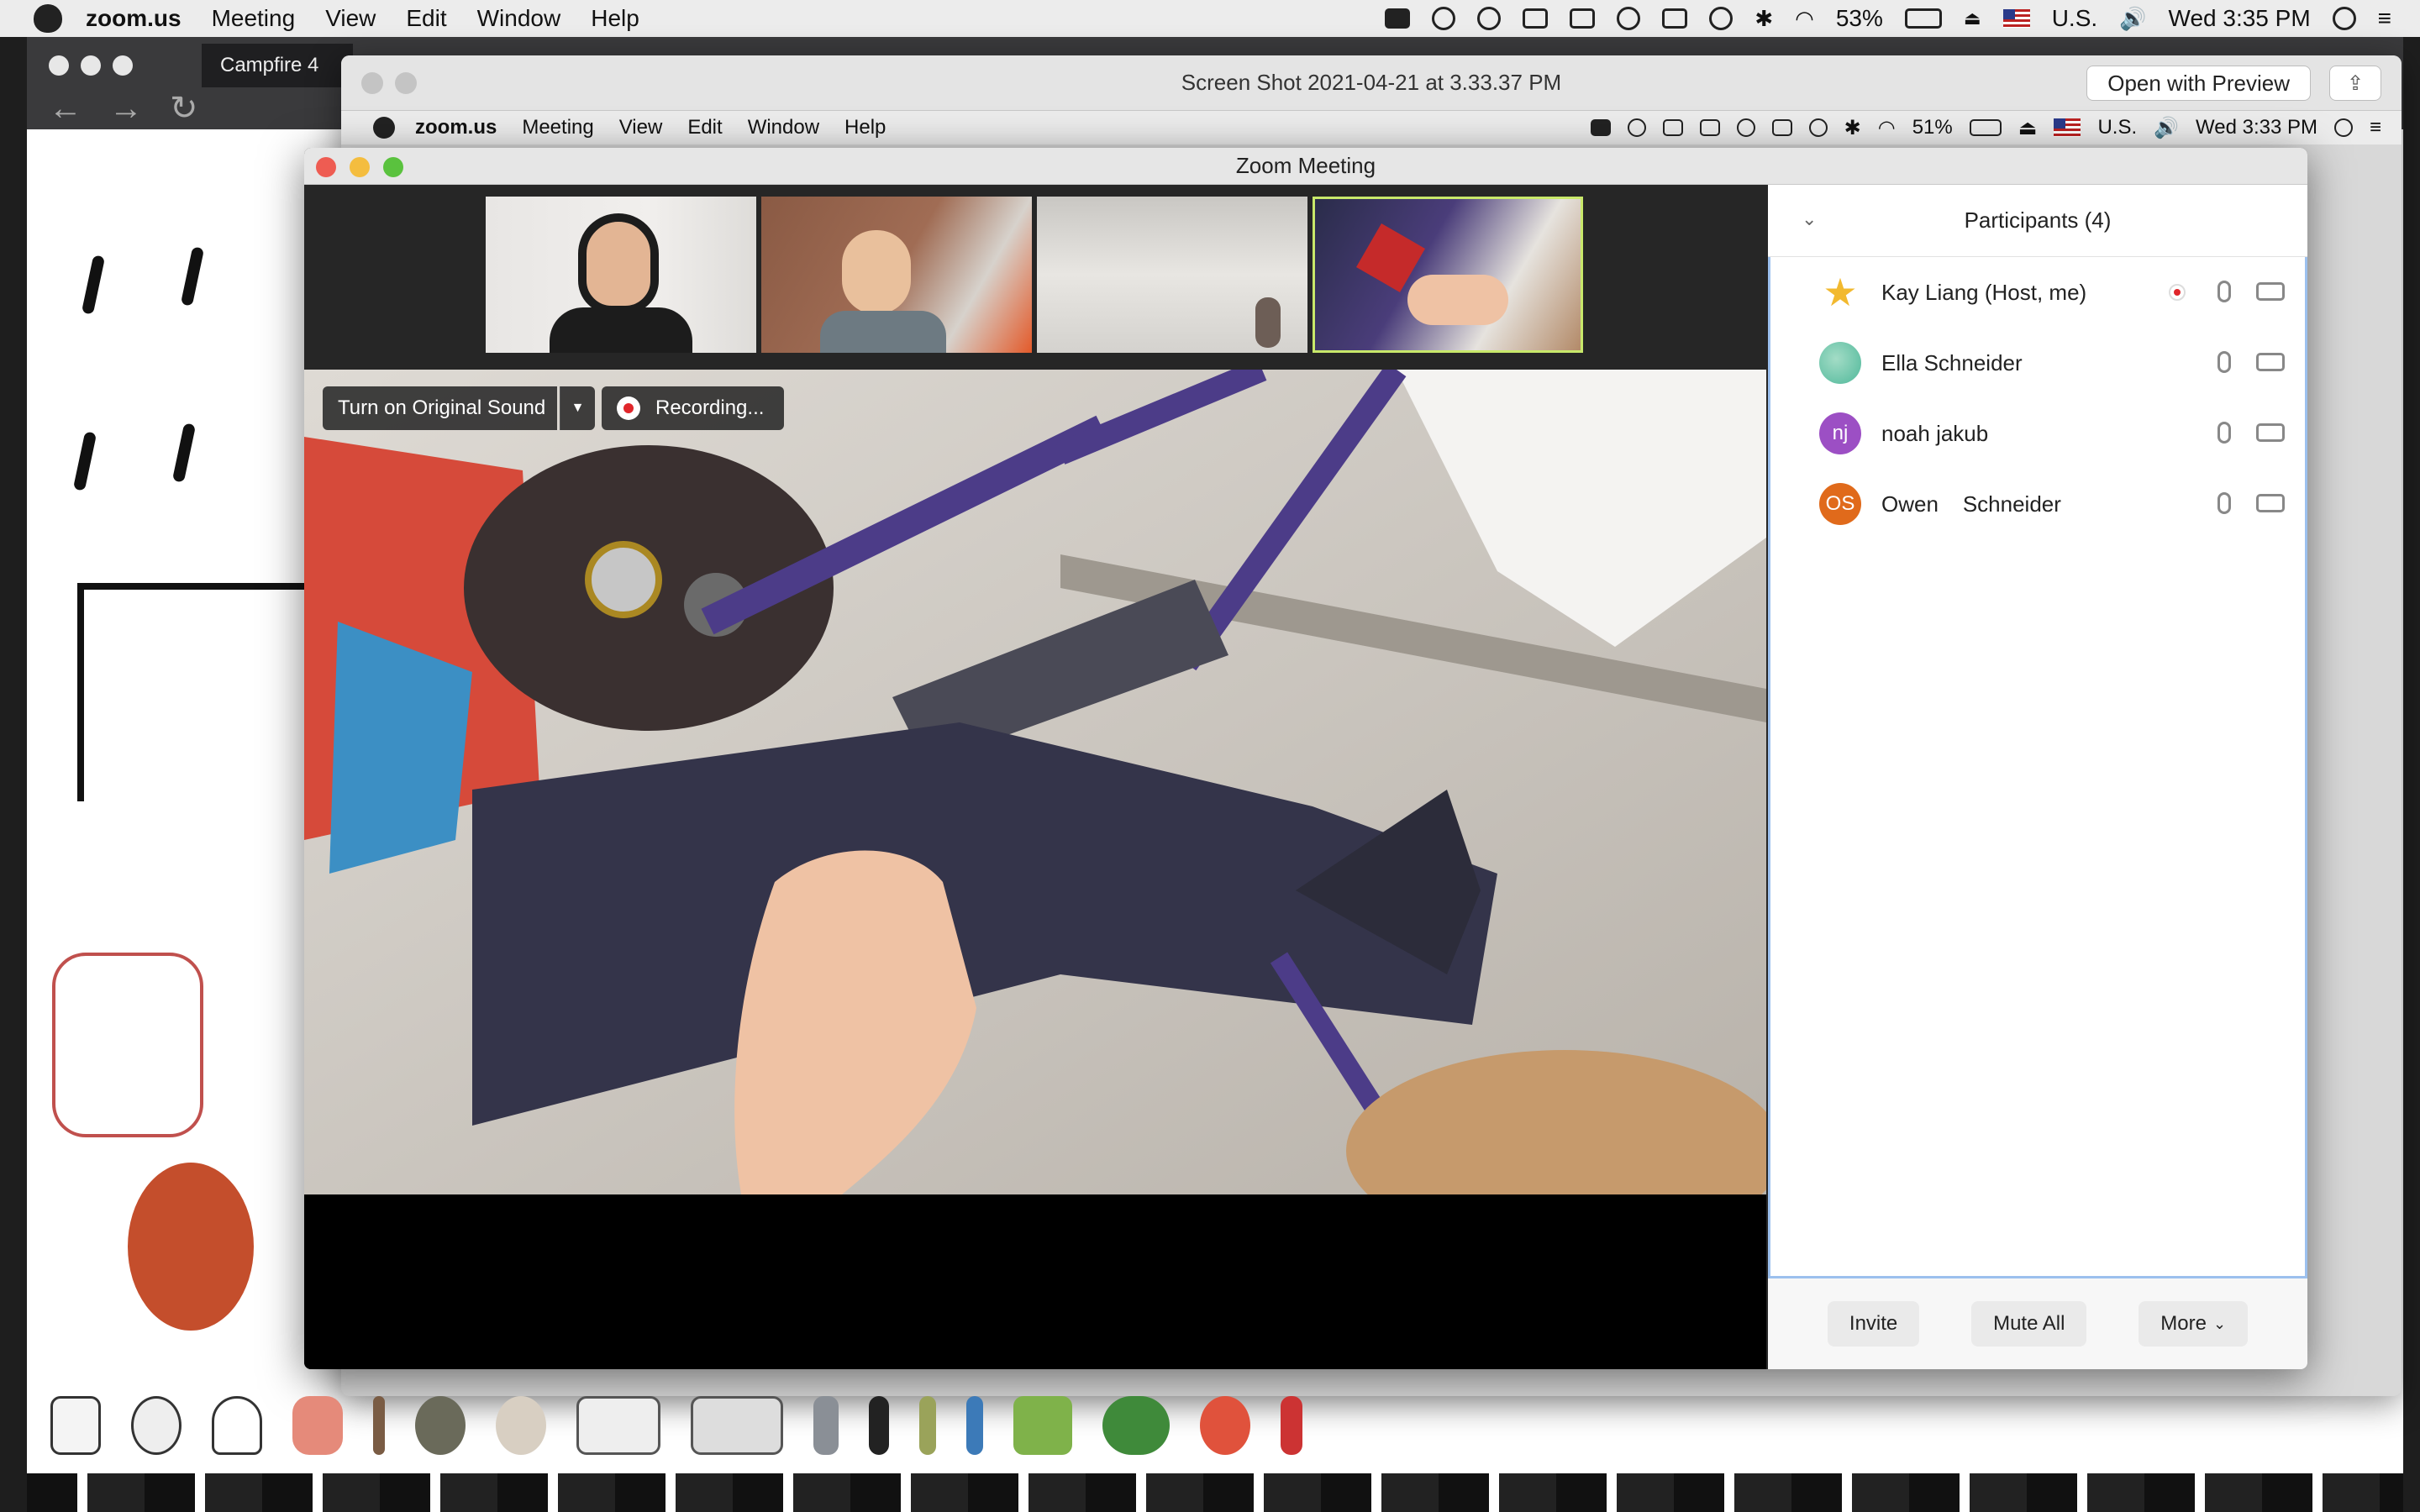 This screenshot has width=2420, height=1512. What do you see at coordinates (1903, 18) in the screenshot?
I see `menu-extras: ✱ ◠ 53% ⏏ U.S. 🔊 Wed 3:35 PM ≡` at bounding box center [1903, 18].